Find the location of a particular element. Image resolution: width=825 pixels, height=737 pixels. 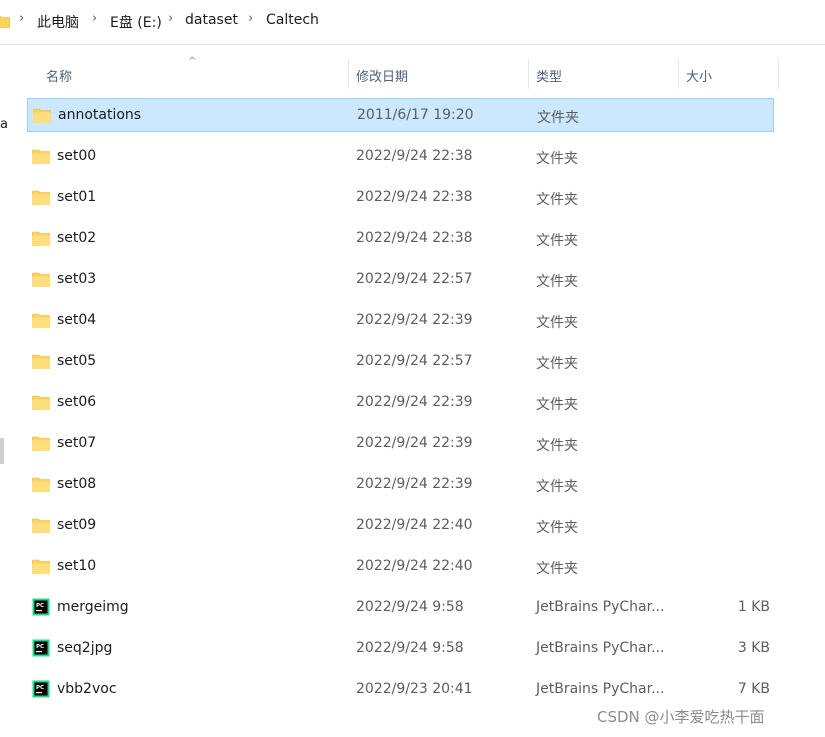

file-row: annotations 2011/6/17 19:20 文件夹 is located at coordinates (400, 115).